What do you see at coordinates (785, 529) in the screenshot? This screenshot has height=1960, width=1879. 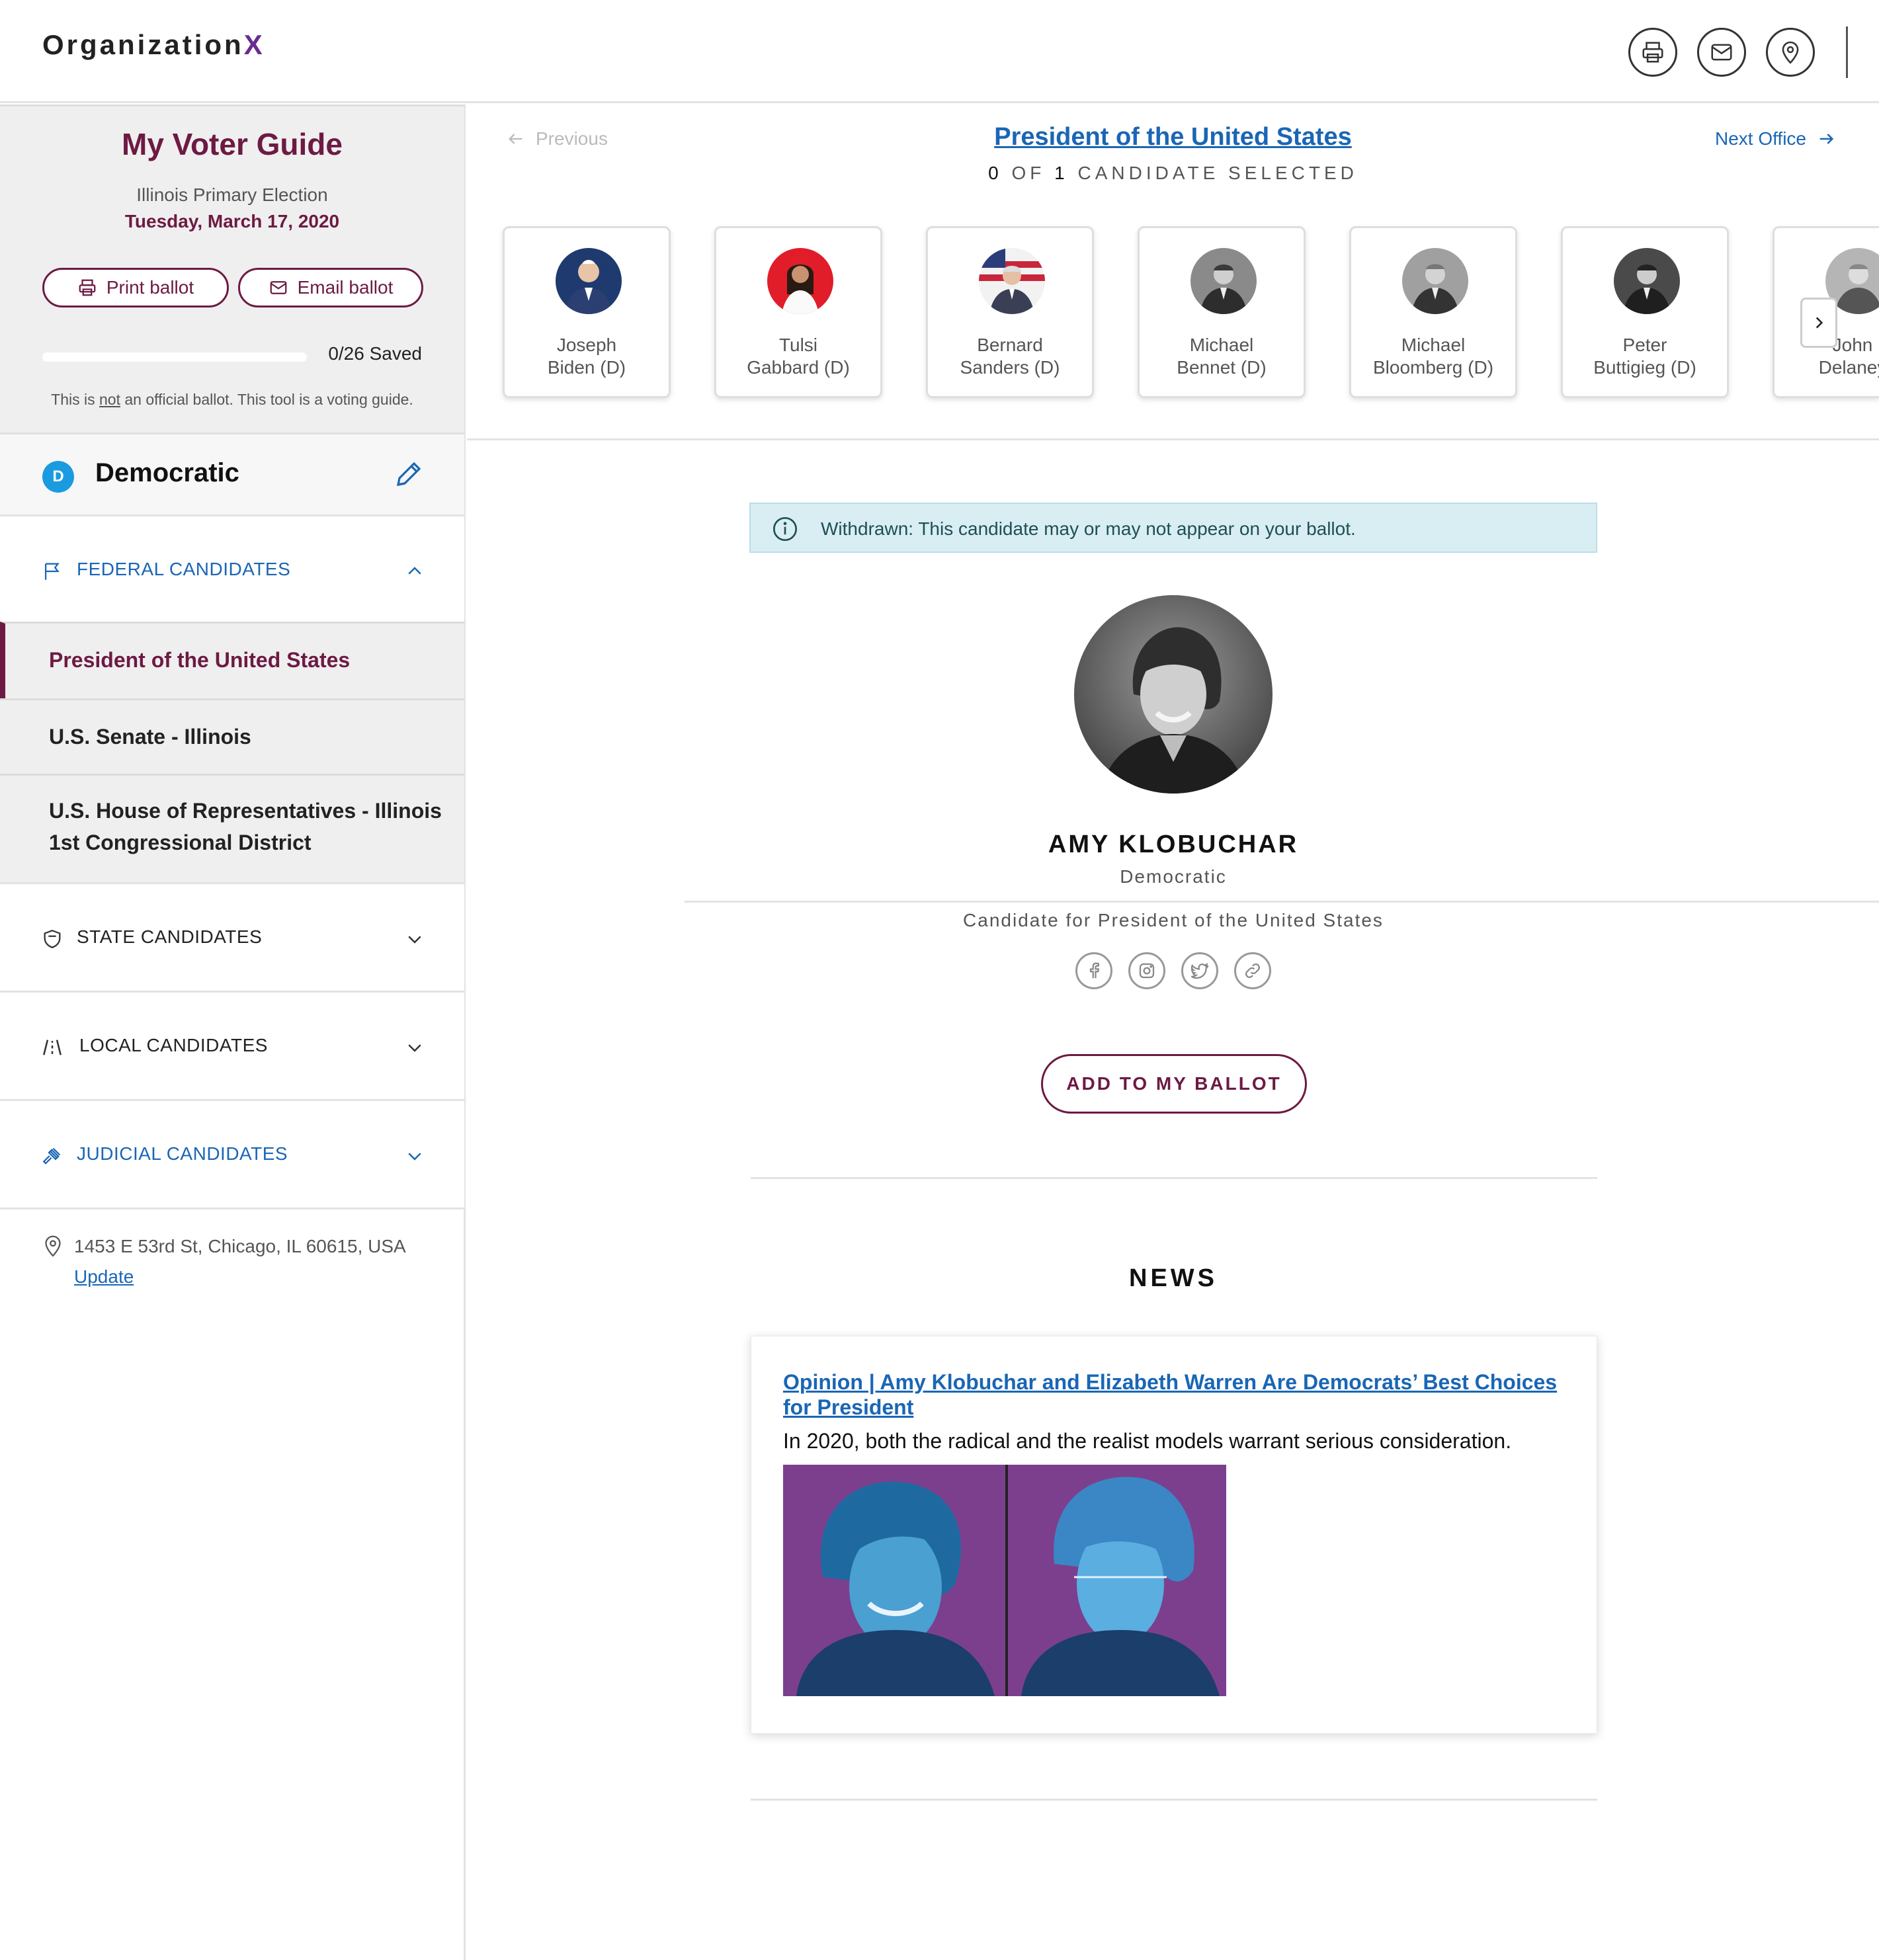 I see `info-icon` at bounding box center [785, 529].